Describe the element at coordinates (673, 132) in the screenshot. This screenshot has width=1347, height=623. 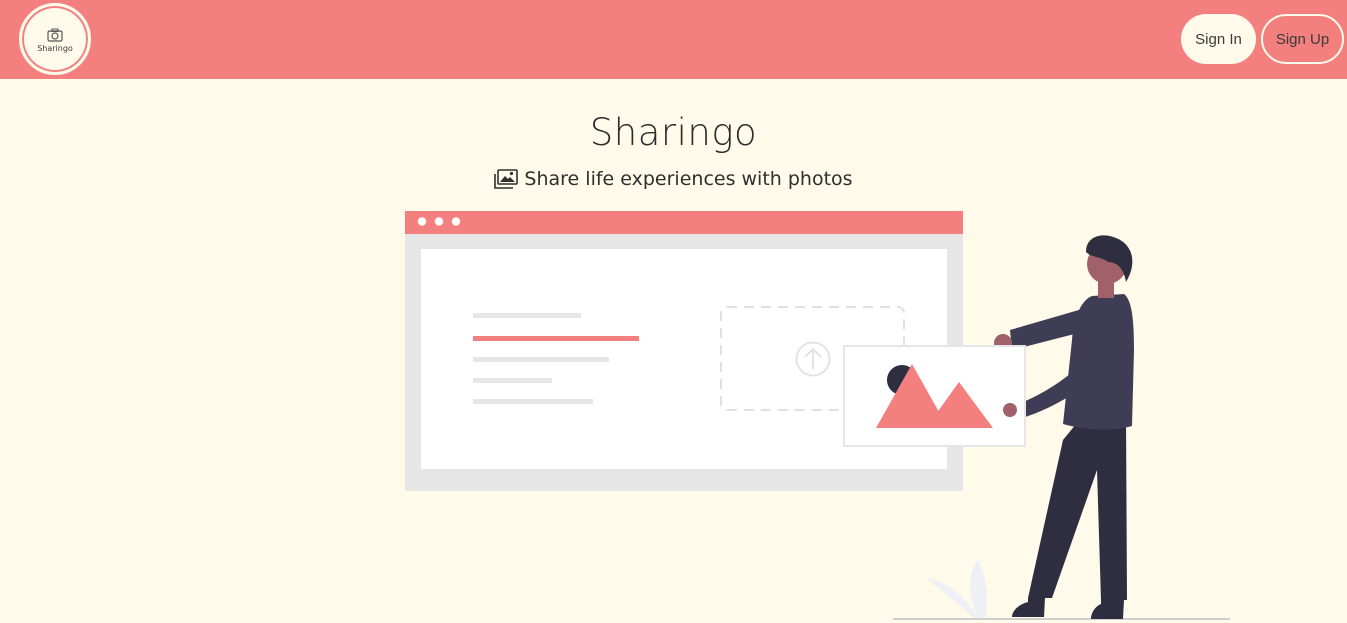
I see `page-title: Sharingo` at that location.